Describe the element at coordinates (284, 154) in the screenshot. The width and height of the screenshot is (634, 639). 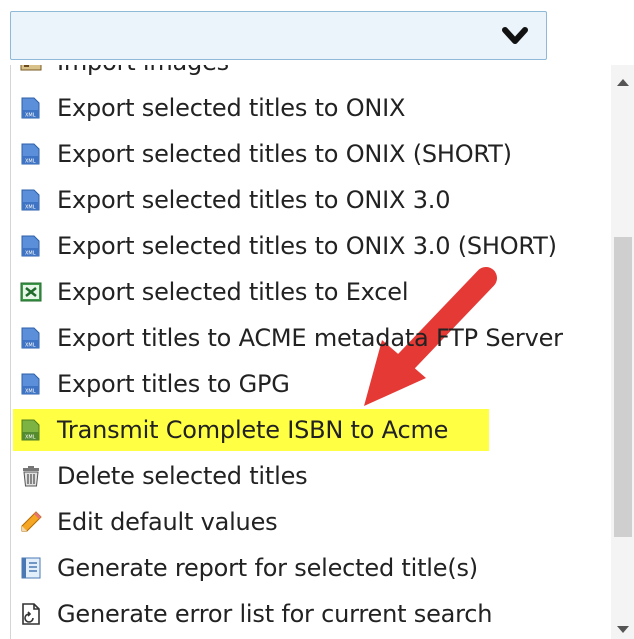
I see `menu-item-label: Export selected titles to ONIX (SHORT)` at that location.